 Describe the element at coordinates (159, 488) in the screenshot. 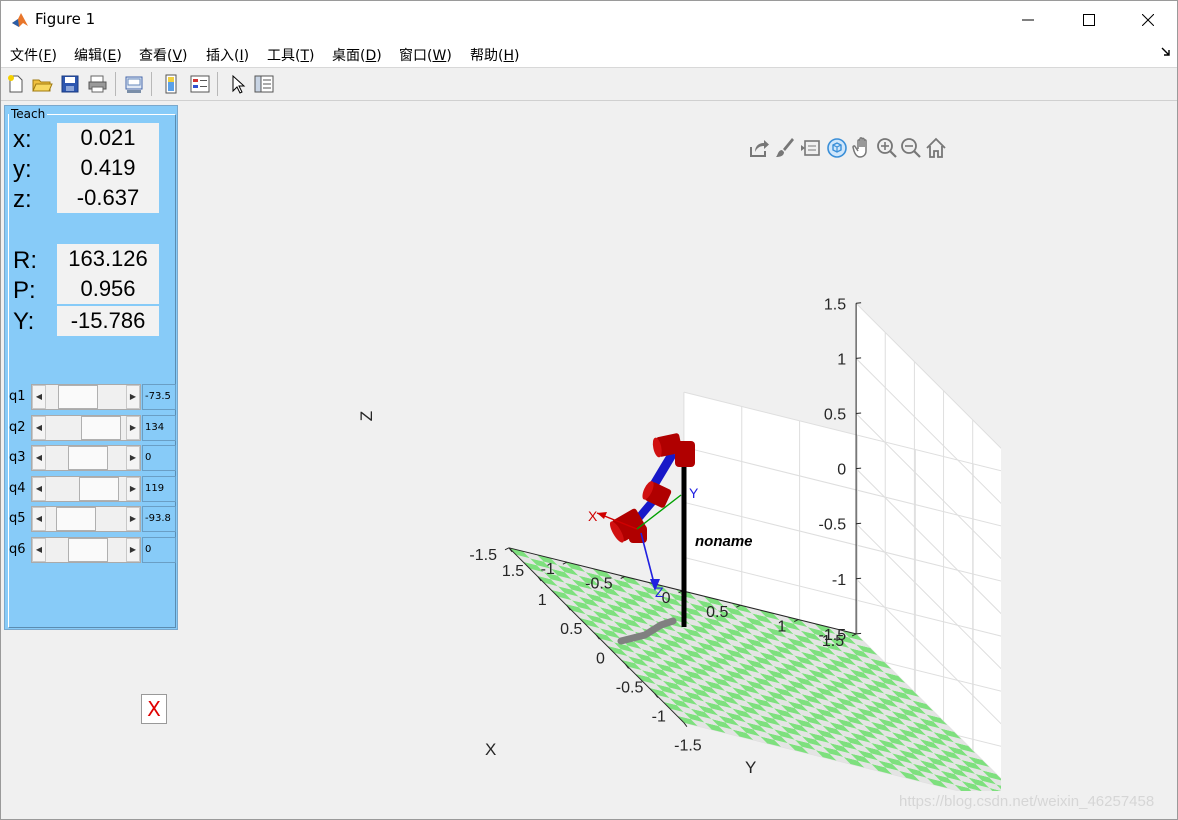

I see `joint-value-q4: 119` at that location.